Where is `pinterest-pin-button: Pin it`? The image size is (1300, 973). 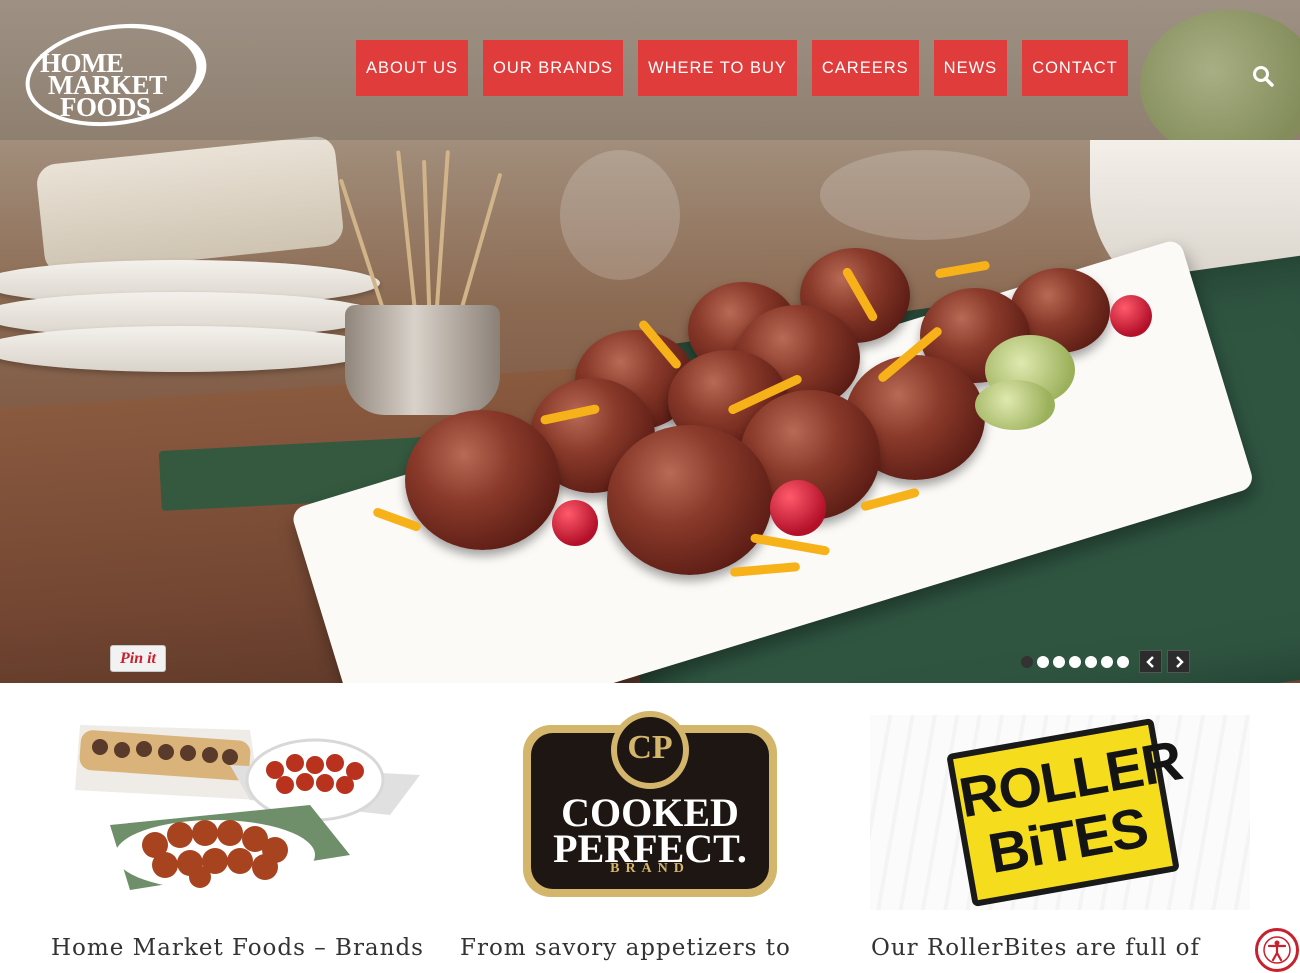 pinterest-pin-button: Pin it is located at coordinates (138, 658).